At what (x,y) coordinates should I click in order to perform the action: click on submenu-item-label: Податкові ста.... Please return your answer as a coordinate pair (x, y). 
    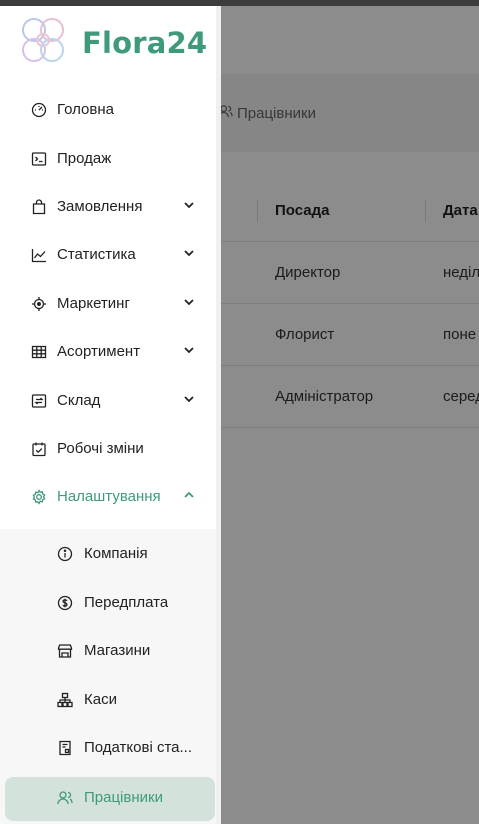
    Looking at the image, I should click on (138, 747).